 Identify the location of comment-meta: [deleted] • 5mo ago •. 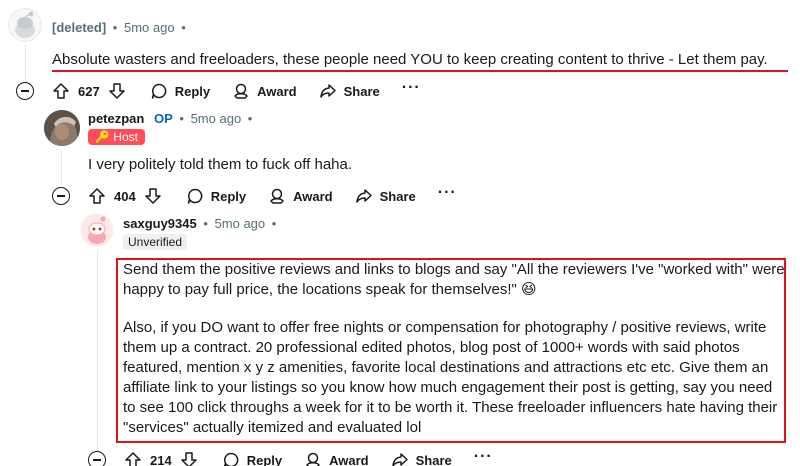
(120, 27).